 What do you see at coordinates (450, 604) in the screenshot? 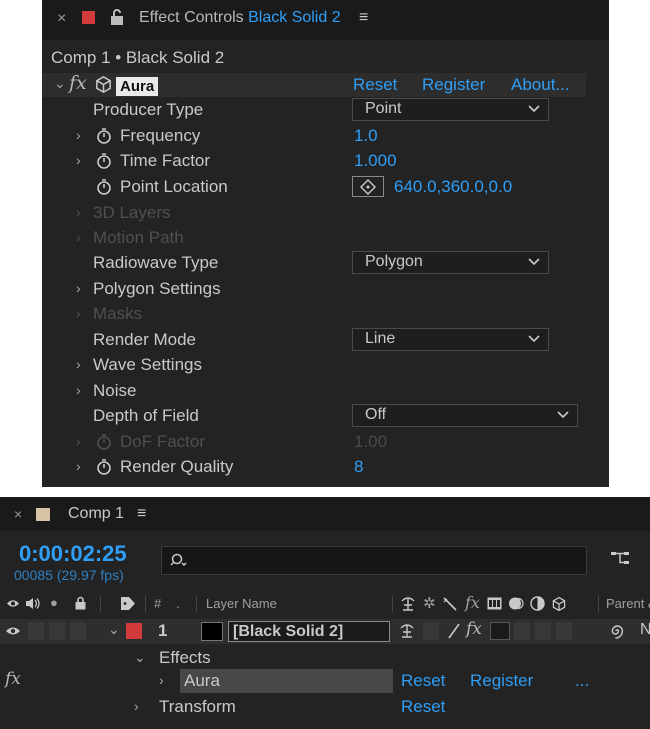
I see `quality-switch-icon` at bounding box center [450, 604].